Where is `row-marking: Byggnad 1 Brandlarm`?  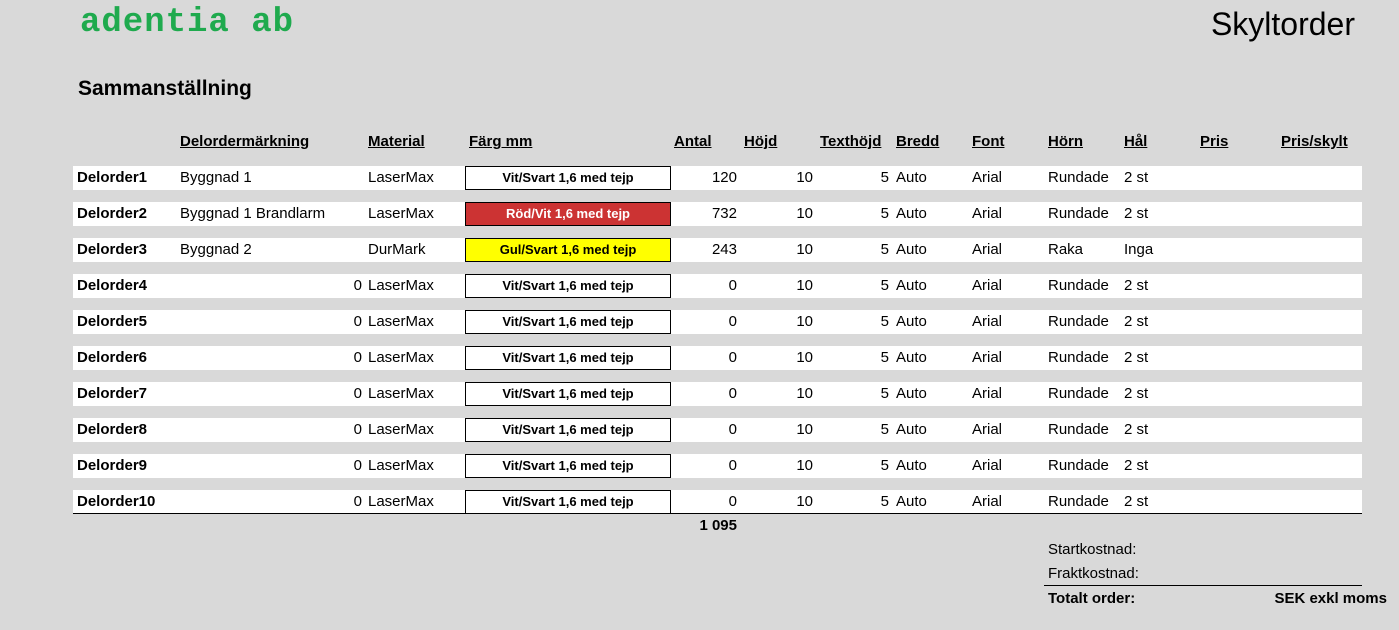
row-marking: Byggnad 1 Brandlarm is located at coordinates (252, 214).